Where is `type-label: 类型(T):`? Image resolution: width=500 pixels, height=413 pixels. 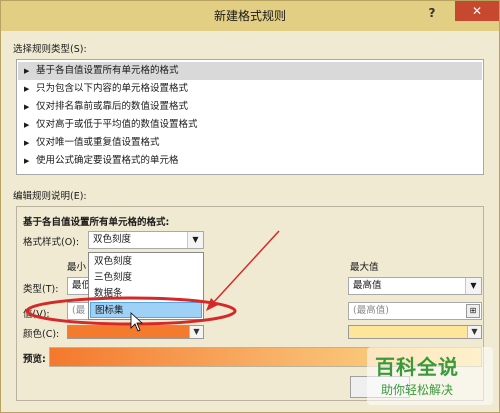
type-label: 类型(T): is located at coordinates (41, 289).